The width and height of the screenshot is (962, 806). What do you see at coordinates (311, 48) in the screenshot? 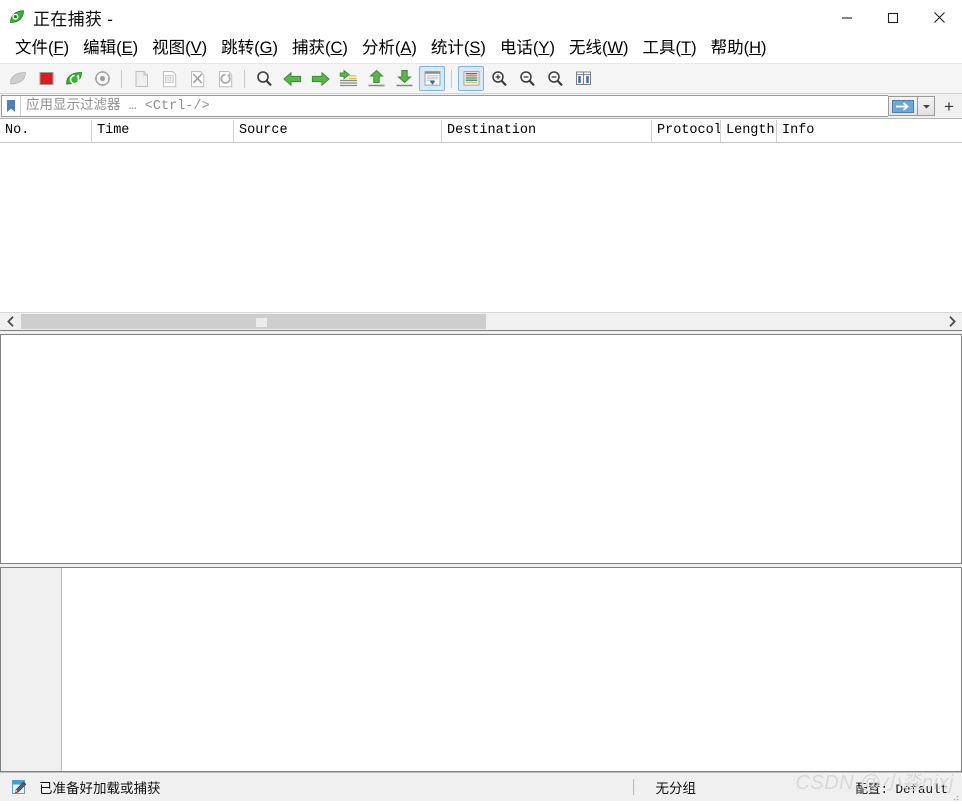
I see `menu-label-capture: 捕获(` at bounding box center [311, 48].